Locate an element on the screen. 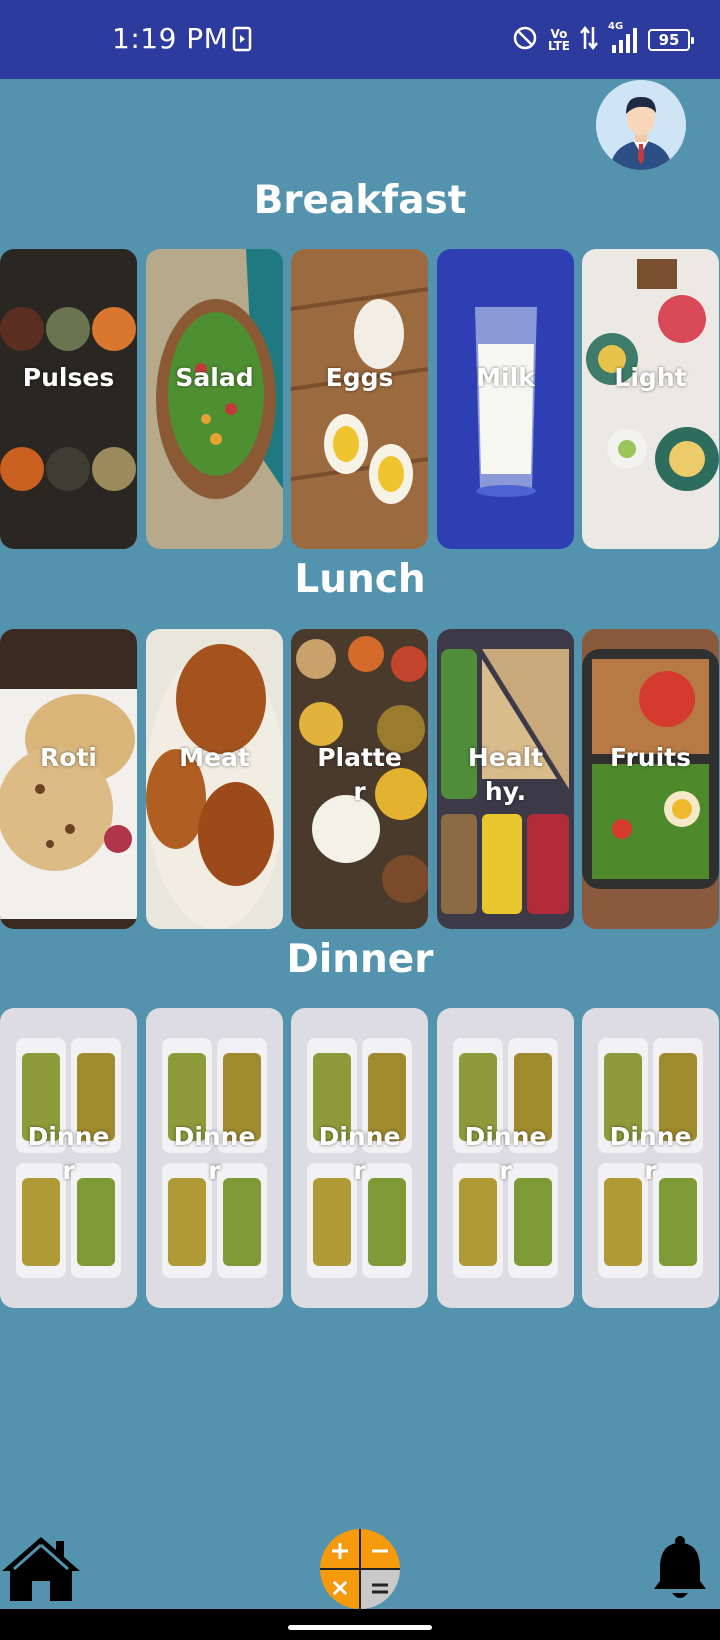 This screenshot has width=720, height=1640. home-icon is located at coordinates (41, 1571).